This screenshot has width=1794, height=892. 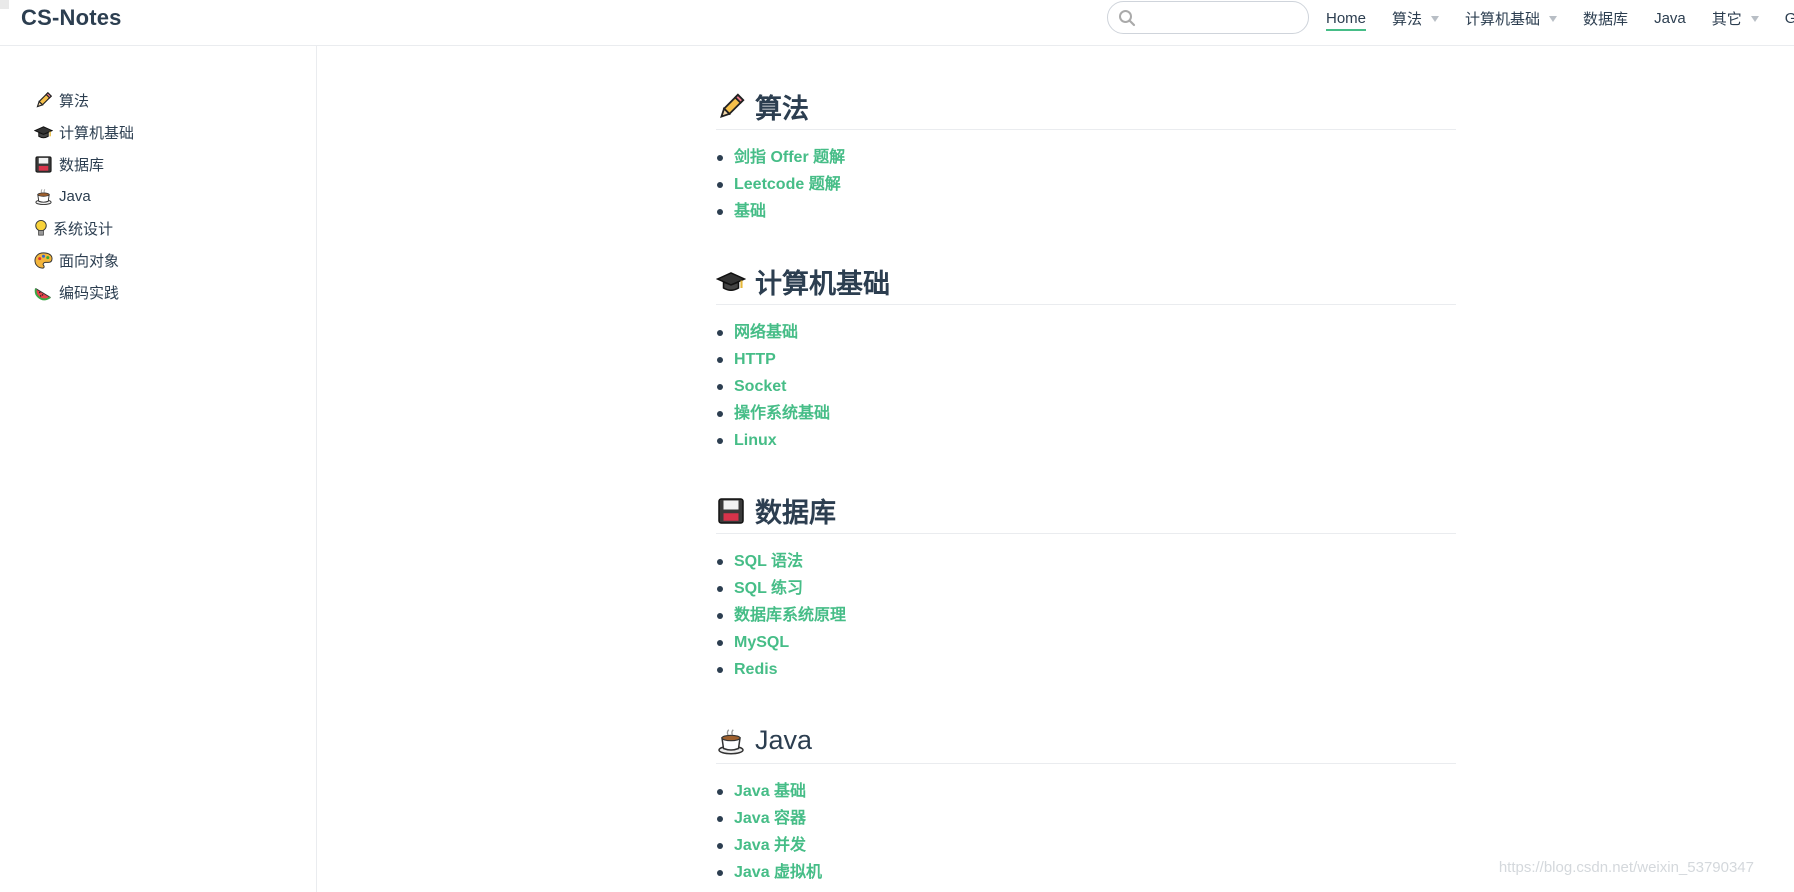 I want to click on link-list: 剑指 Offer 题解 Leetcode 题解 基础, so click(x=1086, y=184).